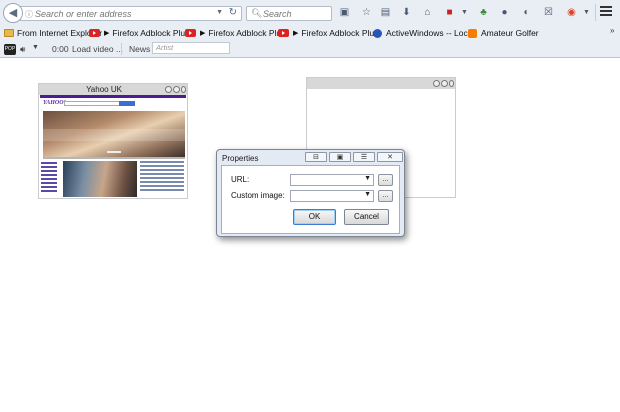 The height and width of the screenshot is (412, 620). I want to click on search-bar: 🔍︎, so click(289, 13).